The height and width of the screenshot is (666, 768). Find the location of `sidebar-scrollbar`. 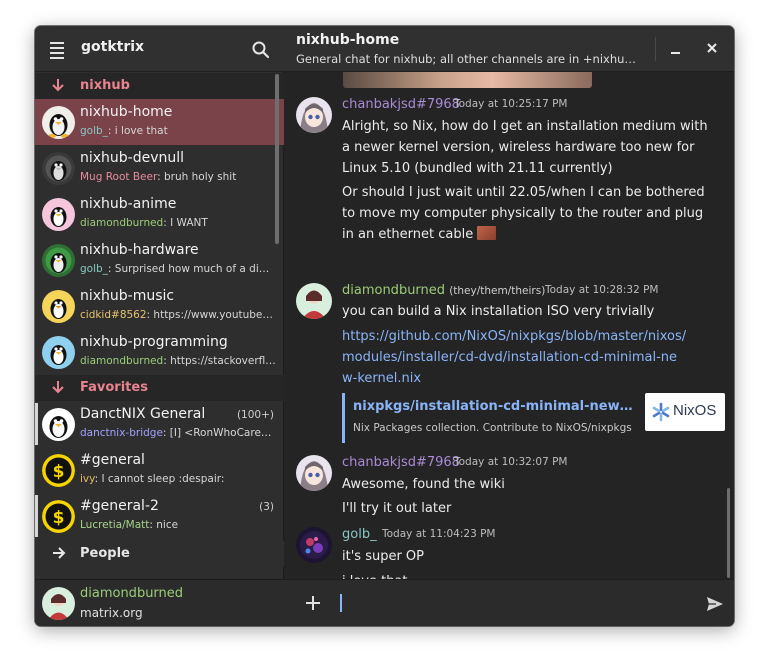

sidebar-scrollbar is located at coordinates (277, 159).